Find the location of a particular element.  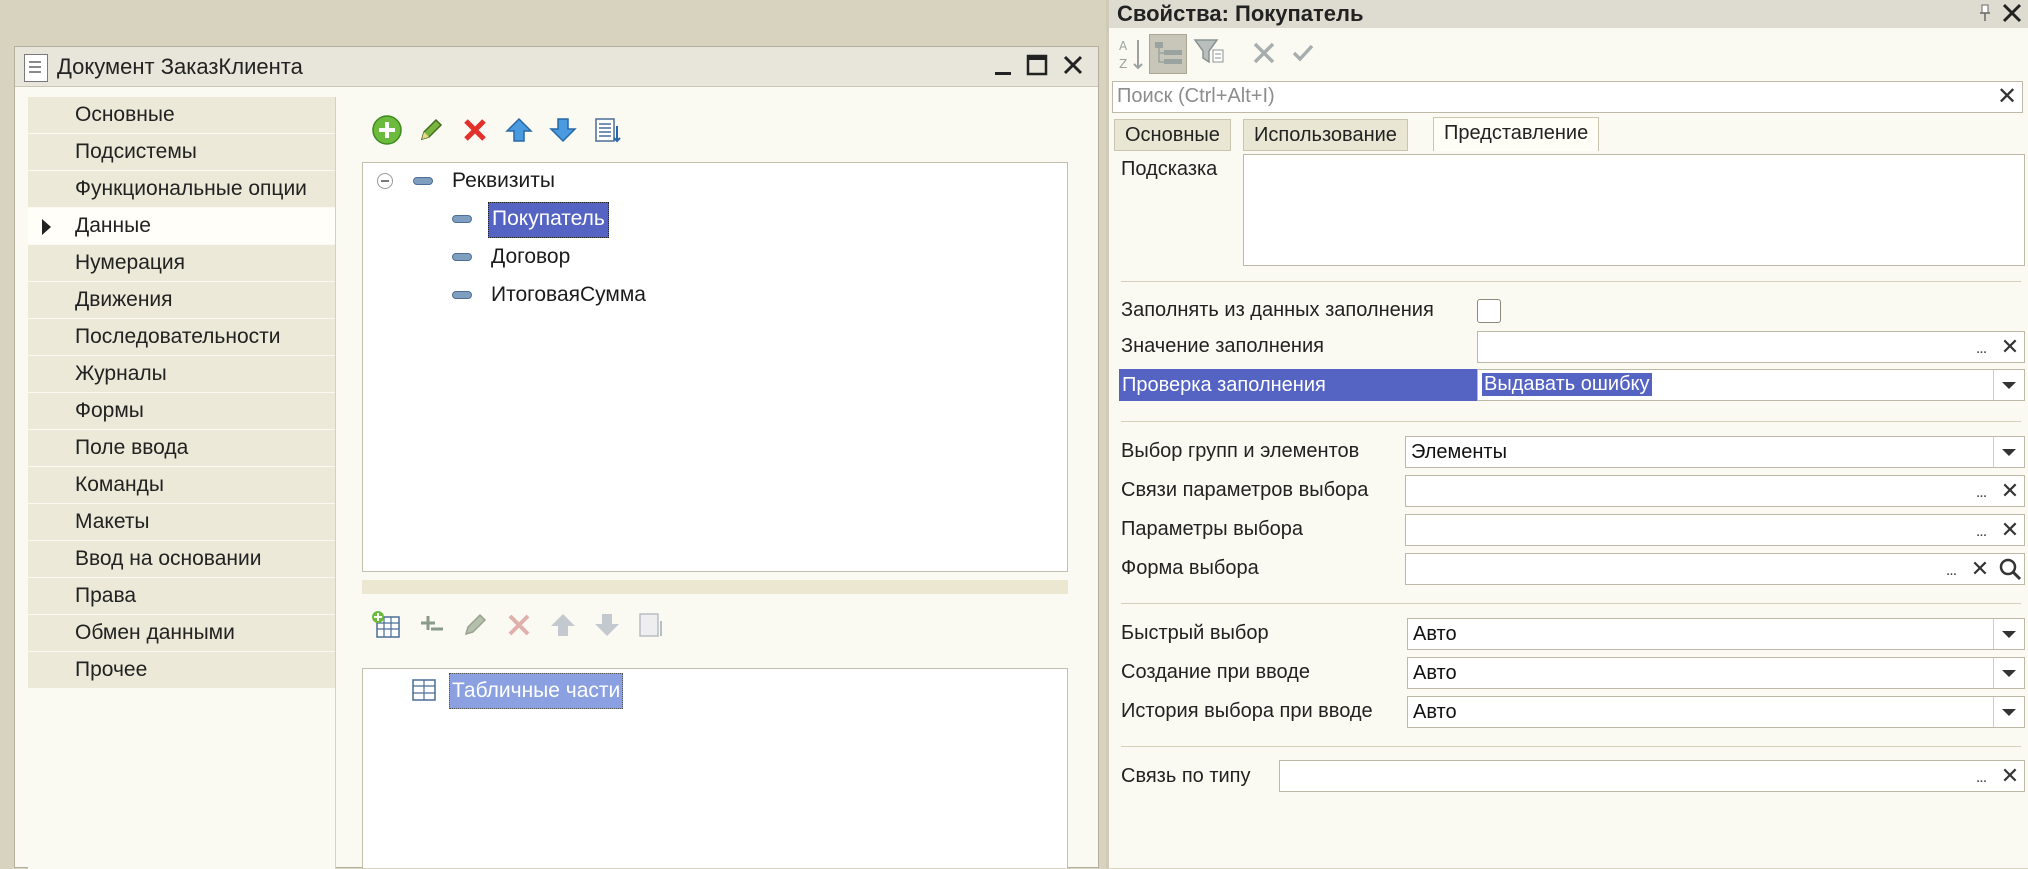

document-title: Документ ЗаказКлиента is located at coordinates (180, 66).